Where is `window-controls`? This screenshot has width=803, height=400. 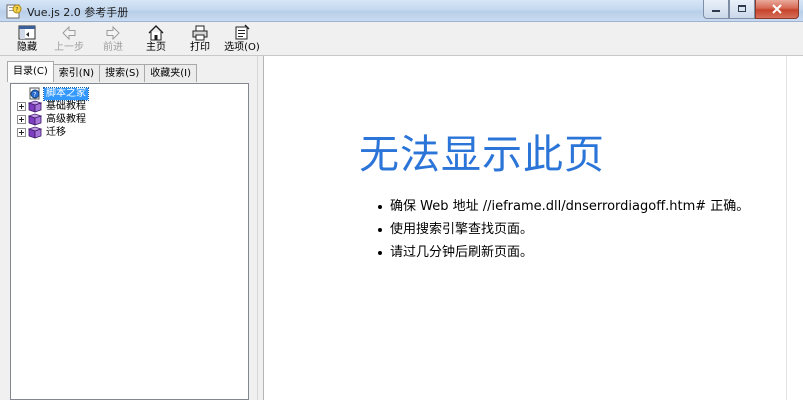
window-controls is located at coordinates (751, 10).